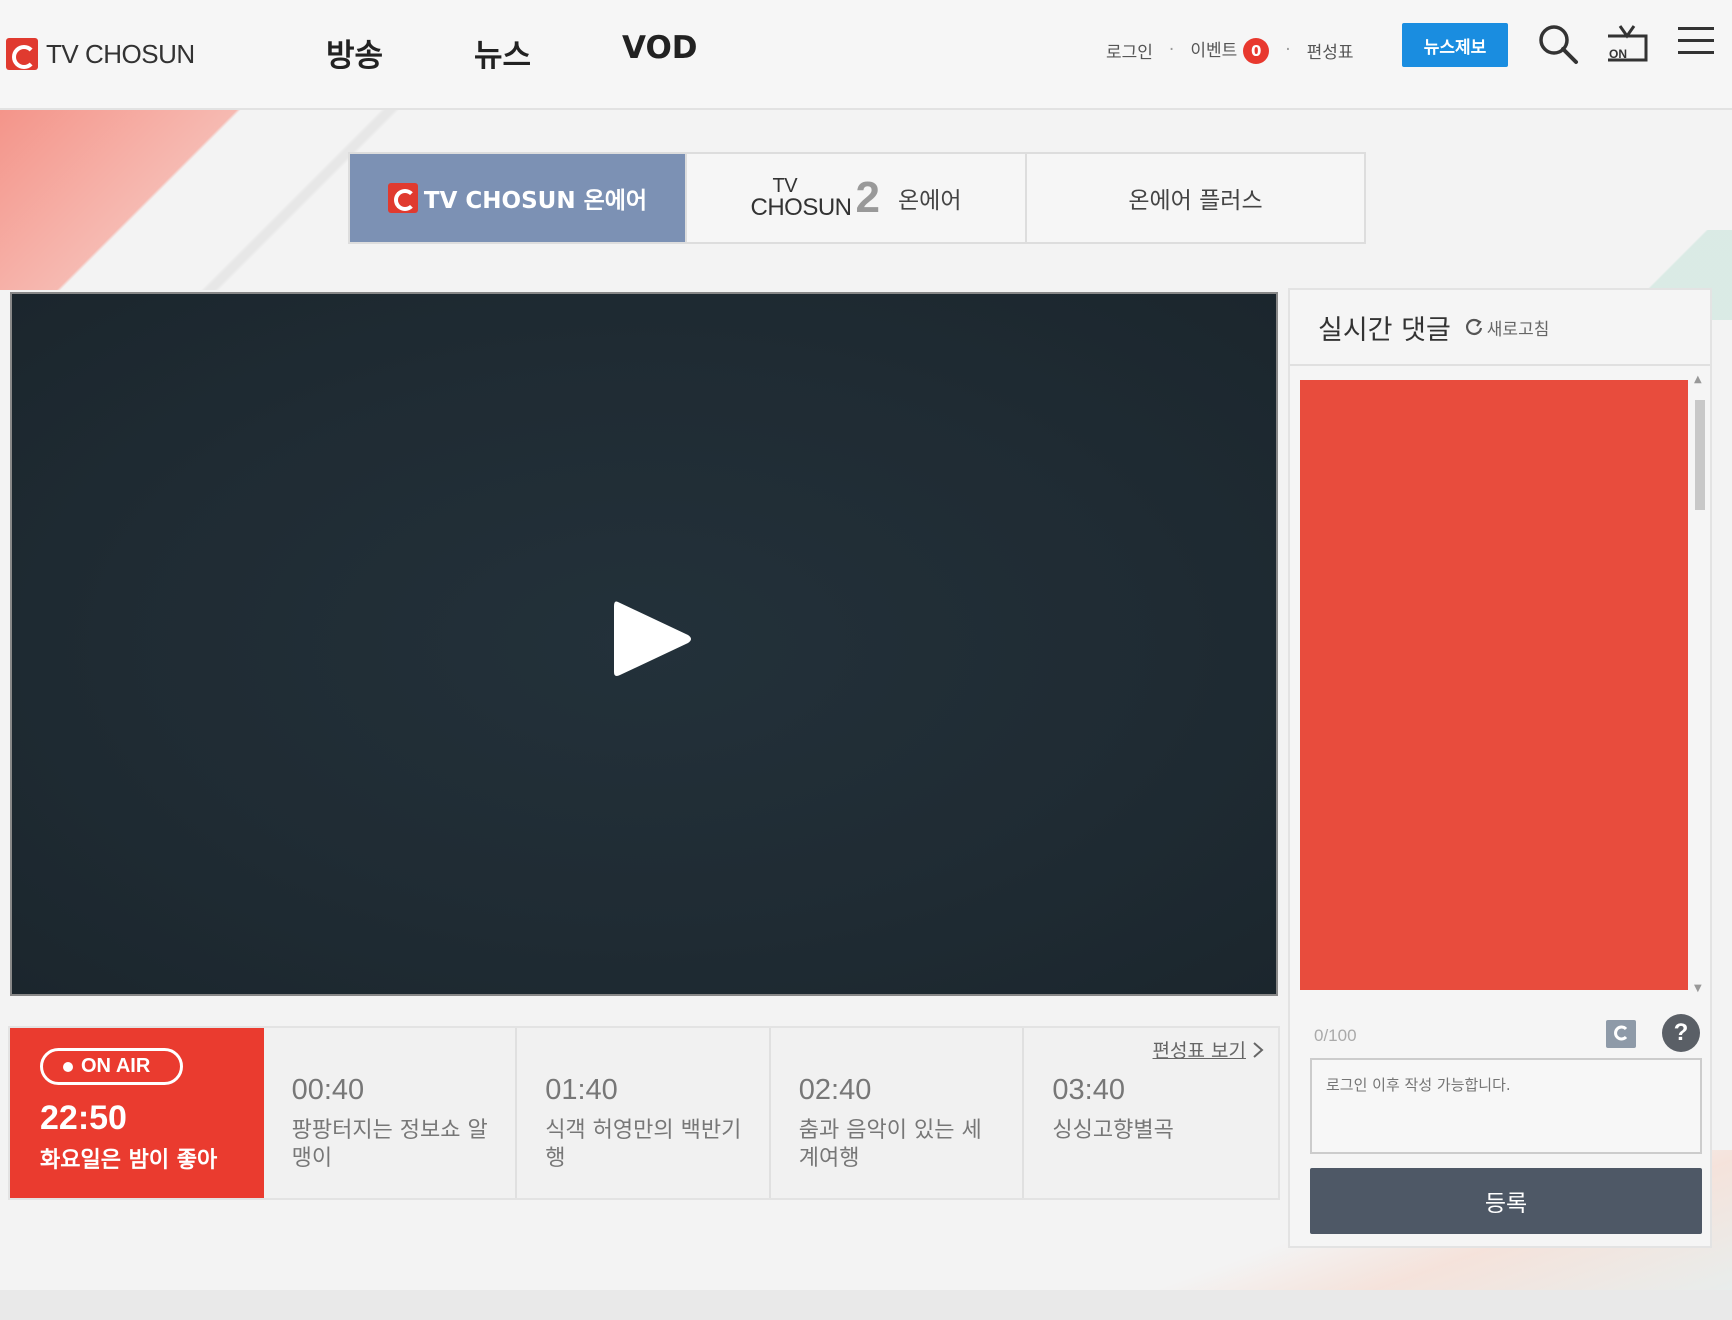 This screenshot has height=1320, width=1732. I want to click on channel-tabs: TV CHOSUN 온에어 TV CHOSUN 2 온에어 온에어 플러스, so click(857, 198).